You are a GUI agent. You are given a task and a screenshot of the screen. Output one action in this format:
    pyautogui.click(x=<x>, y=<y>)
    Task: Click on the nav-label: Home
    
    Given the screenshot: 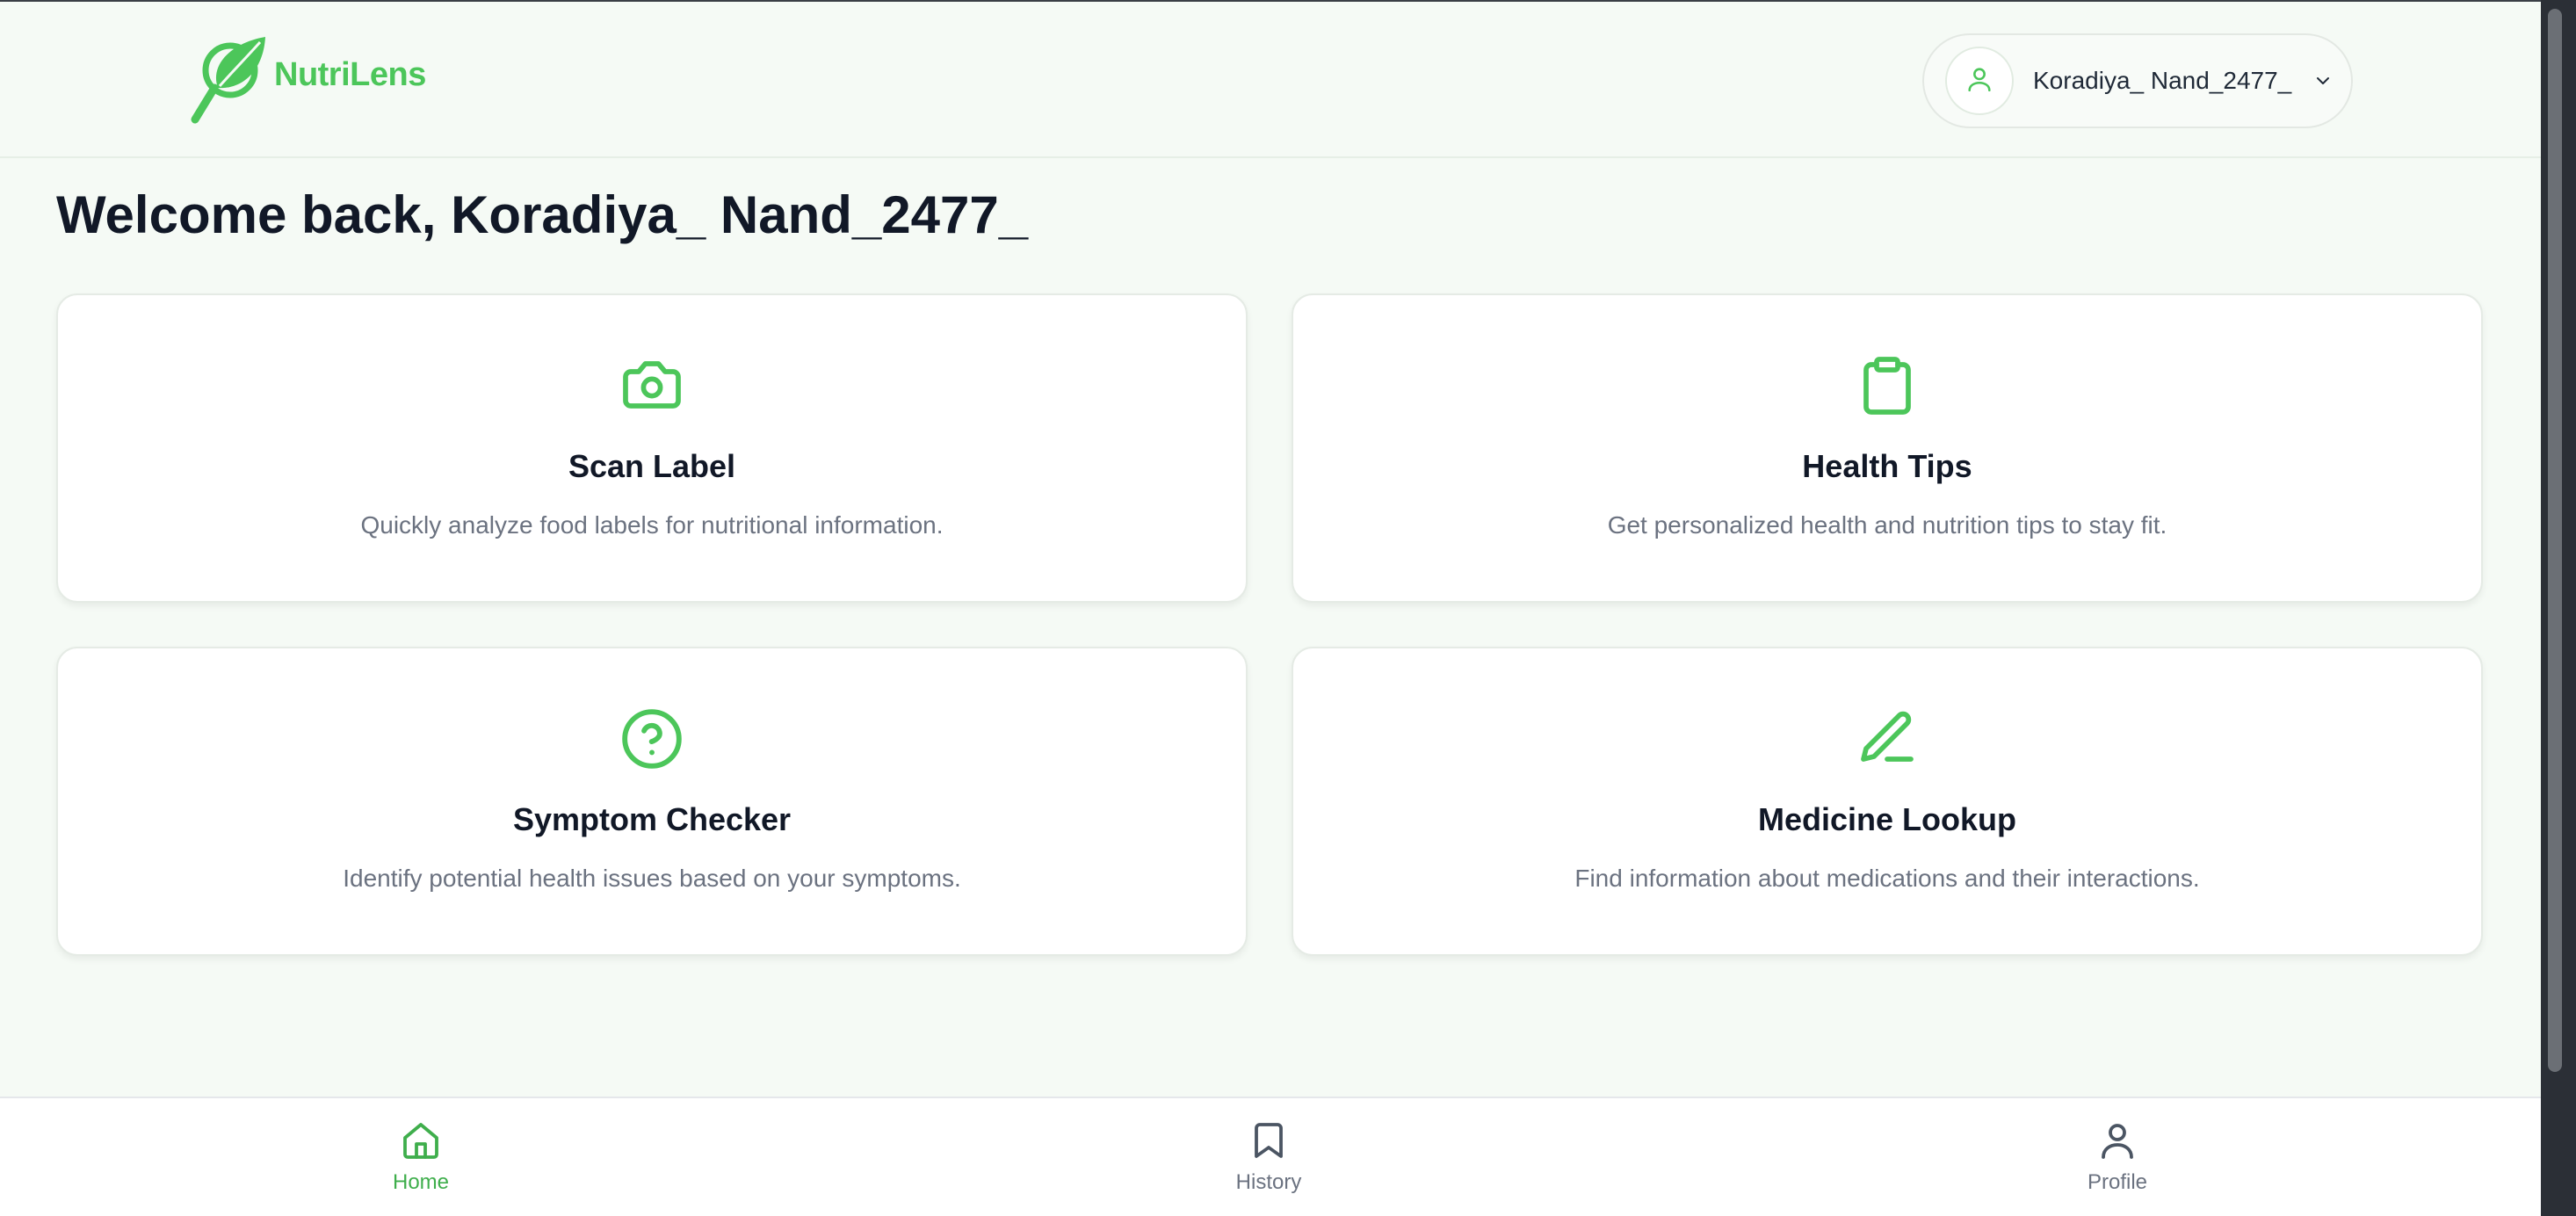 What is the action you would take?
    pyautogui.click(x=421, y=1182)
    